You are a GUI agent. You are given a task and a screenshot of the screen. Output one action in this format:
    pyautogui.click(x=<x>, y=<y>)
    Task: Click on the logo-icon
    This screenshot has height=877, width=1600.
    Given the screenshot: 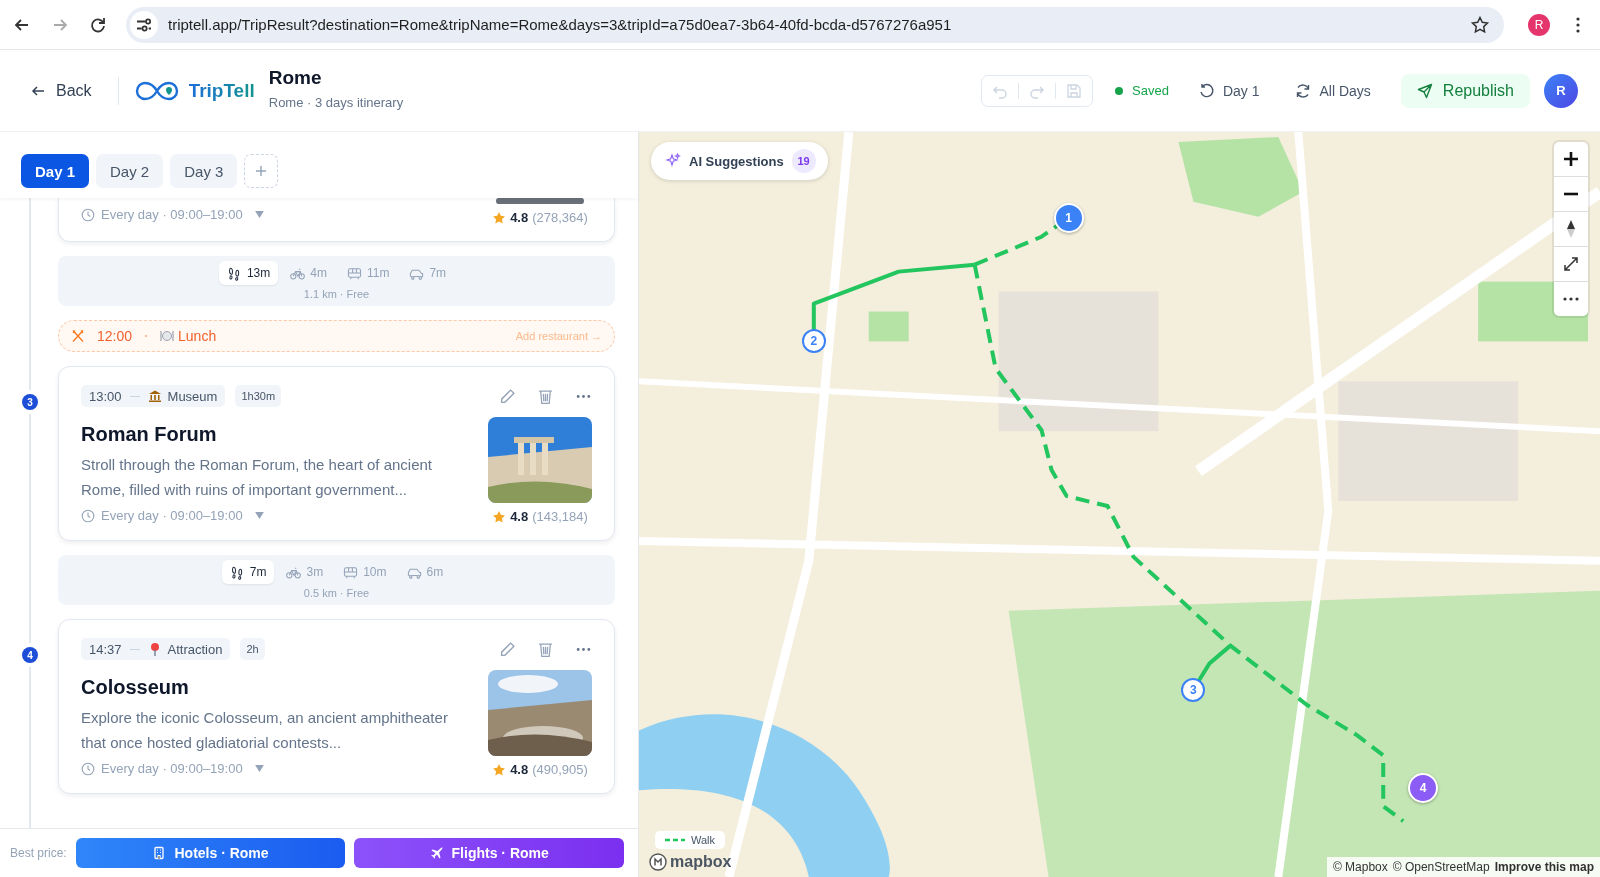 What is the action you would take?
    pyautogui.click(x=156, y=90)
    